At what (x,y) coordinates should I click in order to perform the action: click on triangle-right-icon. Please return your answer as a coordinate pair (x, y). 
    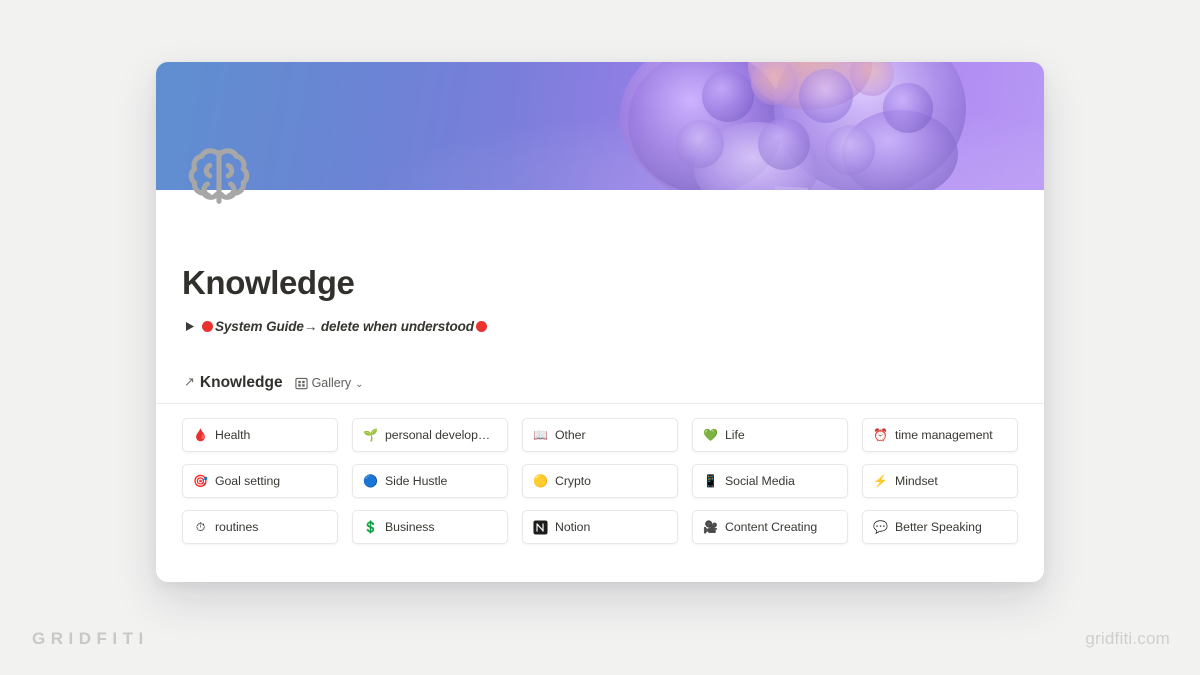
    Looking at the image, I should click on (190, 326).